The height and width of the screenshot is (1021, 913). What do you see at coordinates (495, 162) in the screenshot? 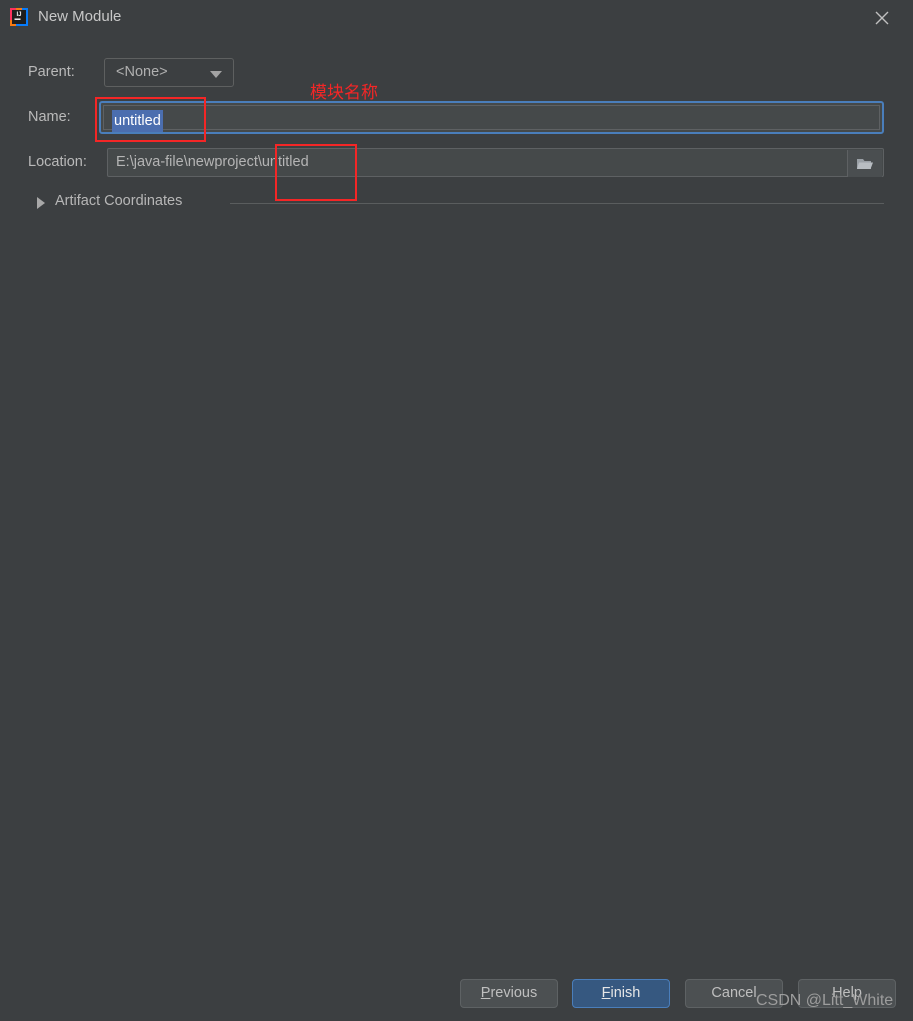
I see `location-input: E:\java-file\newproject\untitled` at bounding box center [495, 162].